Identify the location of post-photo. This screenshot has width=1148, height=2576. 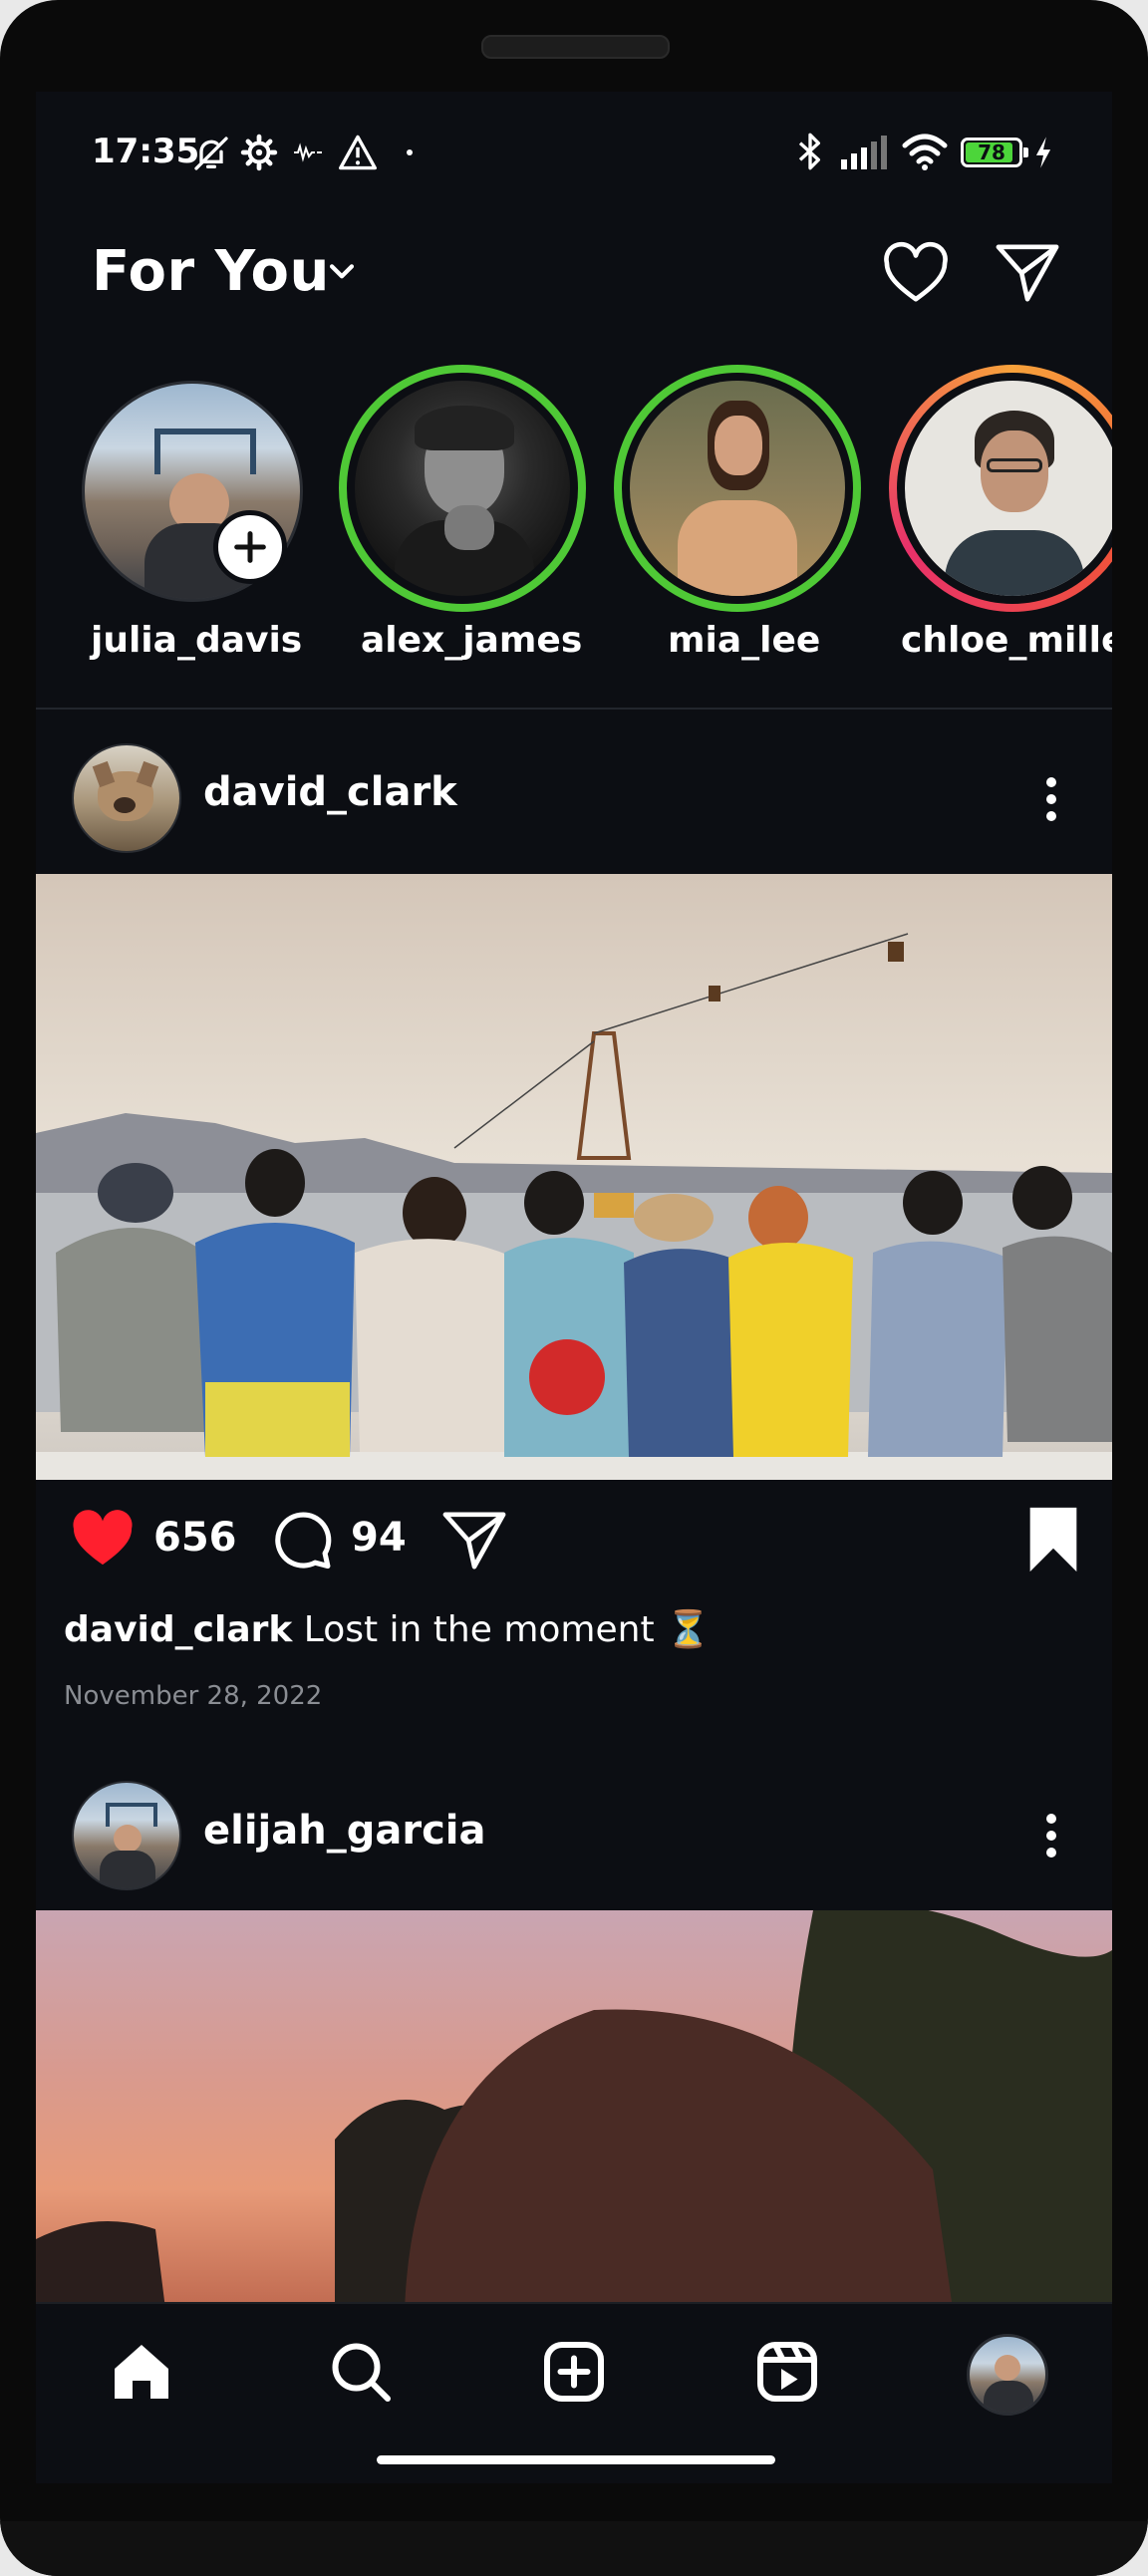
(574, 2109).